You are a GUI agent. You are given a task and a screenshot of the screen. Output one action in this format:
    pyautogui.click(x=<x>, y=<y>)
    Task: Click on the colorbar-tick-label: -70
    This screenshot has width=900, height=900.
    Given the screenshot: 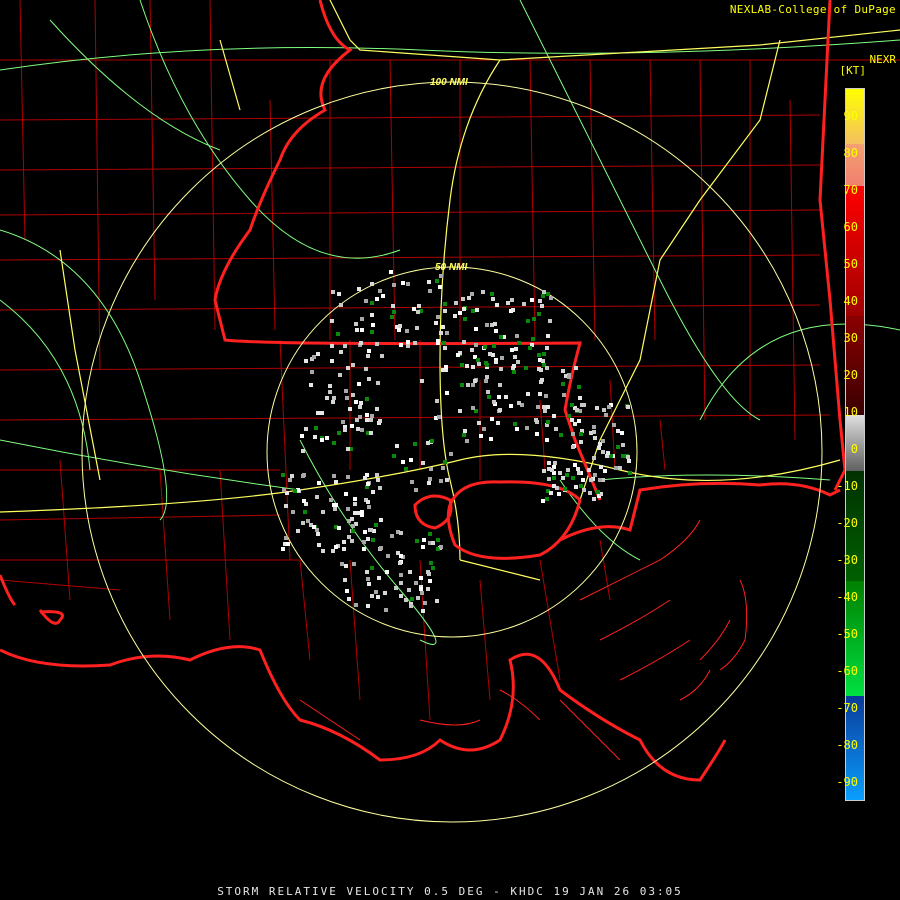 What is the action you would take?
    pyautogui.click(x=847, y=708)
    